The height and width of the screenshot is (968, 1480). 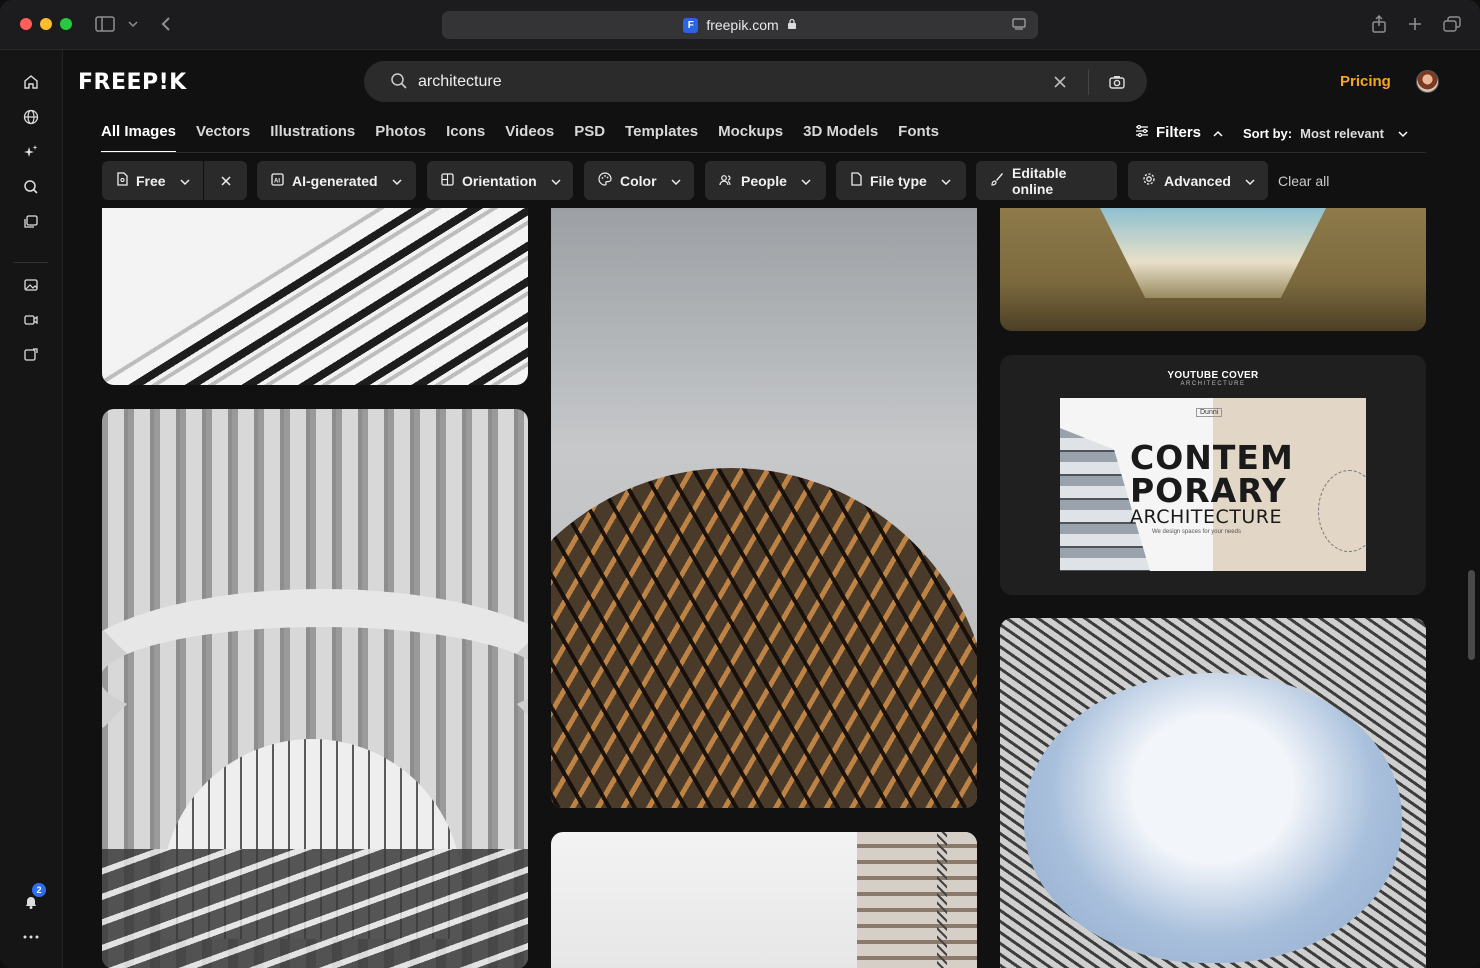 I want to click on template-tagline: We design spaces for your needs, so click(x=1196, y=532).